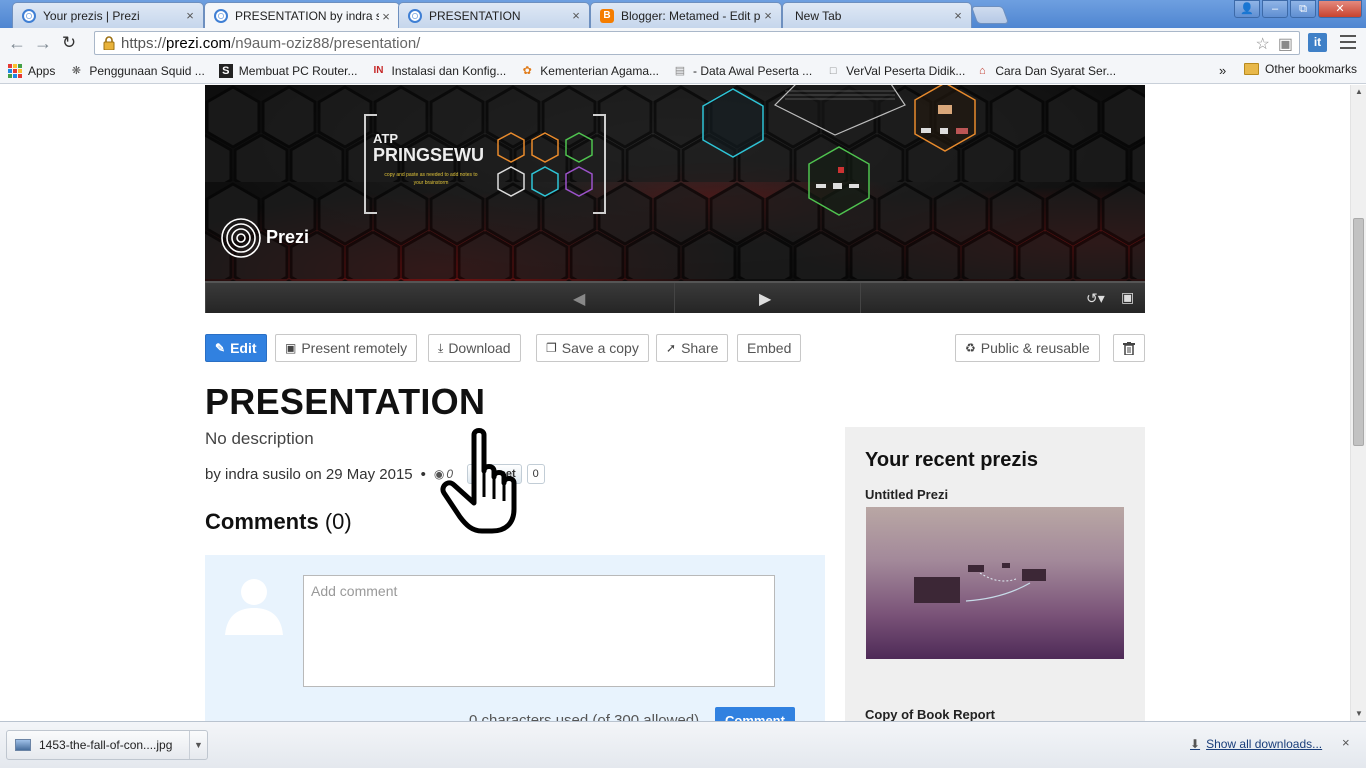 The width and height of the screenshot is (1366, 768). I want to click on restore-icon: ⧉, so click(1303, 9).